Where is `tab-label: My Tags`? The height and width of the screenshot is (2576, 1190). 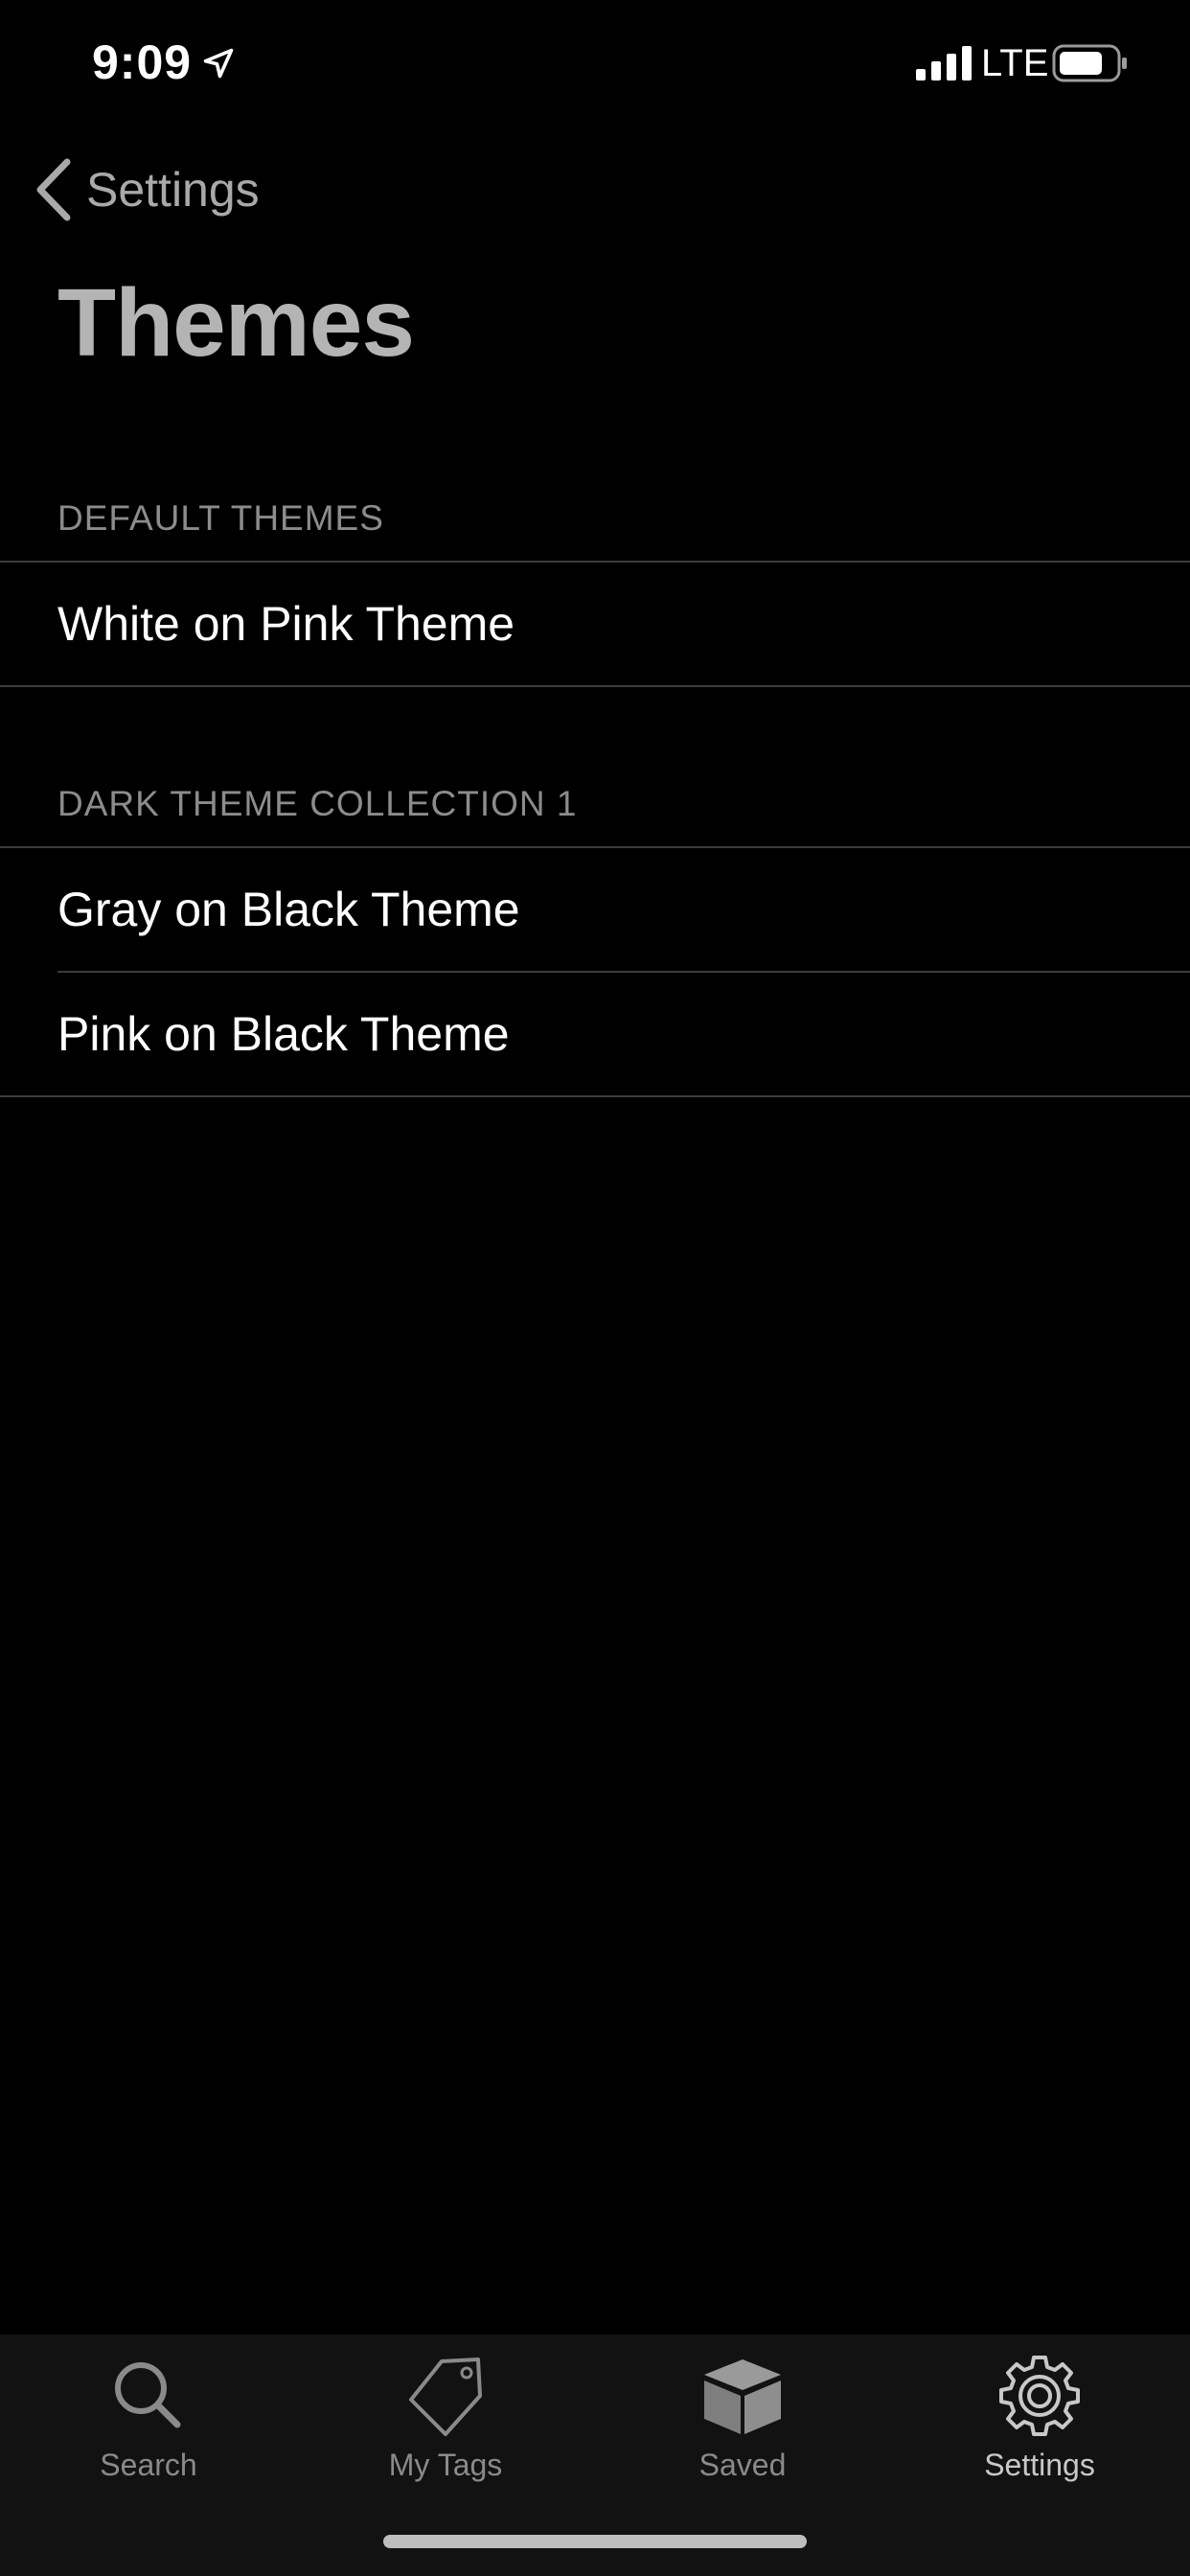
tab-label: My Tags is located at coordinates (445, 2465).